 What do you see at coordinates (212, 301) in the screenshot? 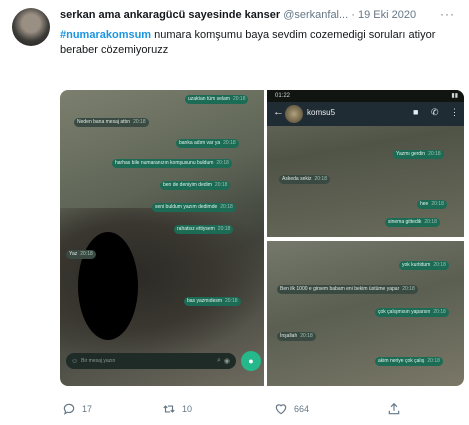
I see `chat-bubble: bas yazmıdesm 20:18` at bounding box center [212, 301].